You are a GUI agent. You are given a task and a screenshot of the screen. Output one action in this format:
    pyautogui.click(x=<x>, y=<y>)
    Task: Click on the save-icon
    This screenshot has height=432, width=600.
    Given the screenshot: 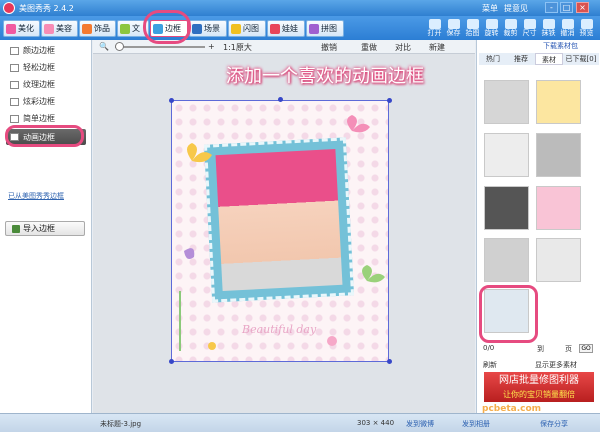 What is the action you would take?
    pyautogui.click(x=453, y=24)
    